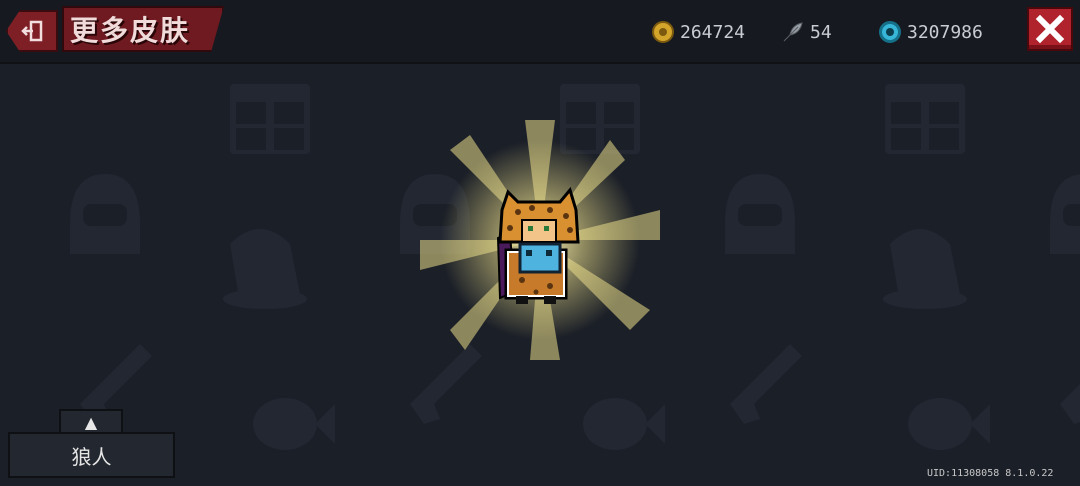 This screenshot has width=1080, height=486. I want to click on close-x-icon, so click(1050, 29).